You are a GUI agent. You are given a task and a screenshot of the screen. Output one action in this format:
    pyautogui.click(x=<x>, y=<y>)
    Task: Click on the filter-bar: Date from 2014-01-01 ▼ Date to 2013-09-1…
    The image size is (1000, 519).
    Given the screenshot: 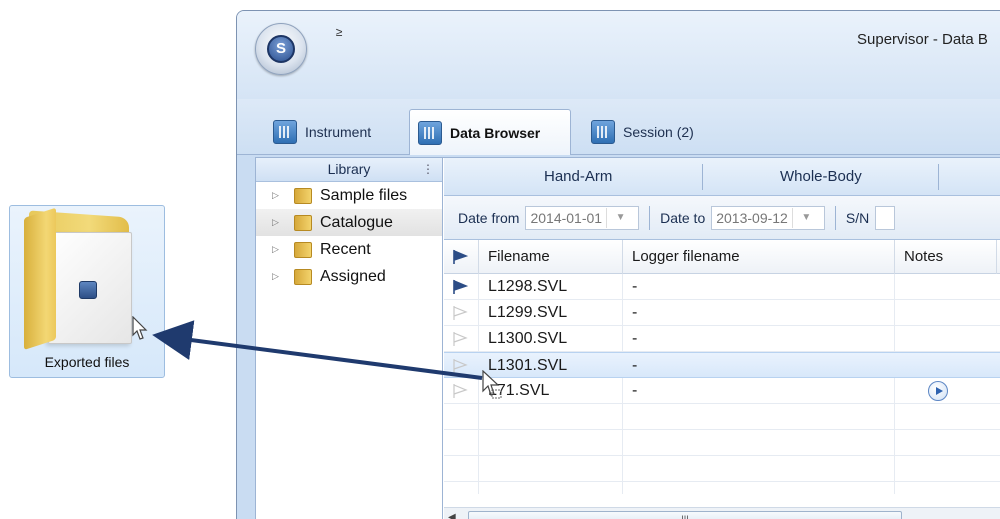 What is the action you would take?
    pyautogui.click(x=722, y=218)
    